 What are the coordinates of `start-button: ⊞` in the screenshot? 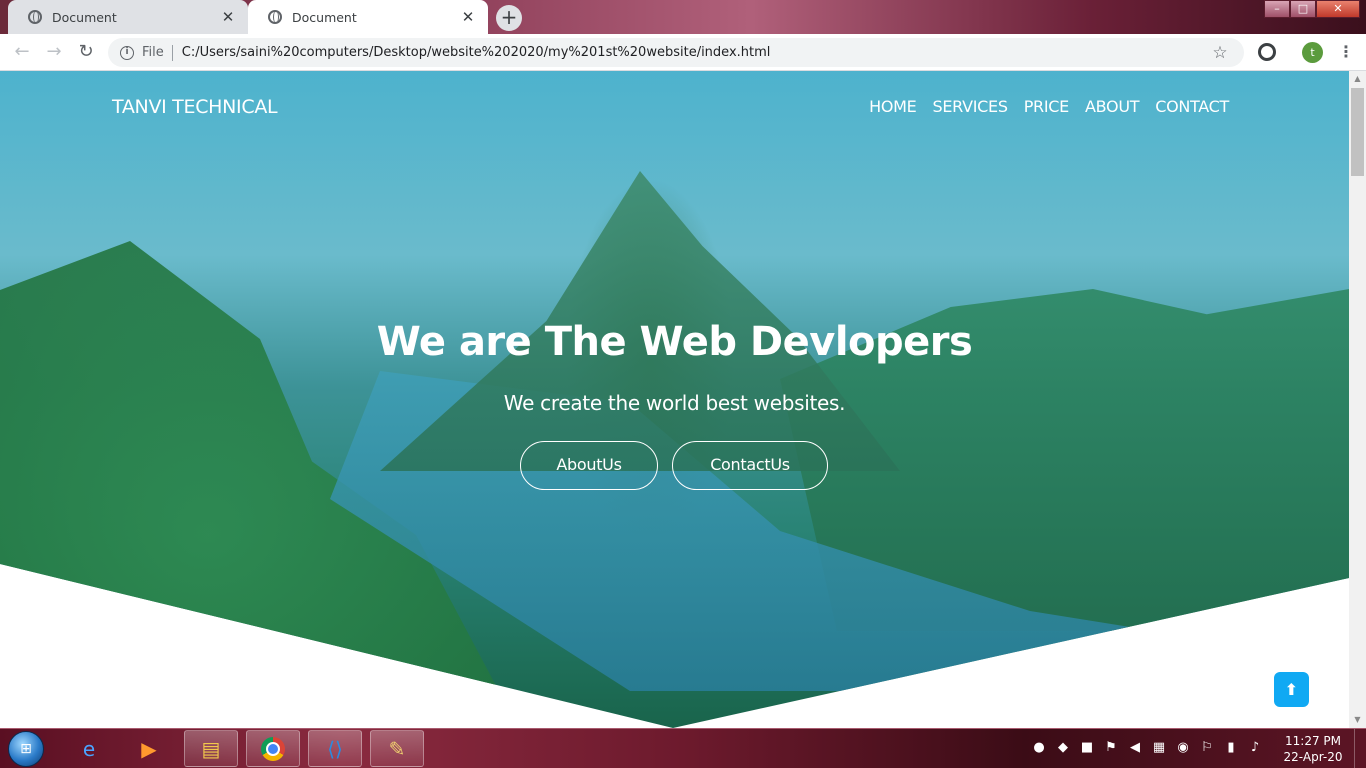 It's located at (26, 749).